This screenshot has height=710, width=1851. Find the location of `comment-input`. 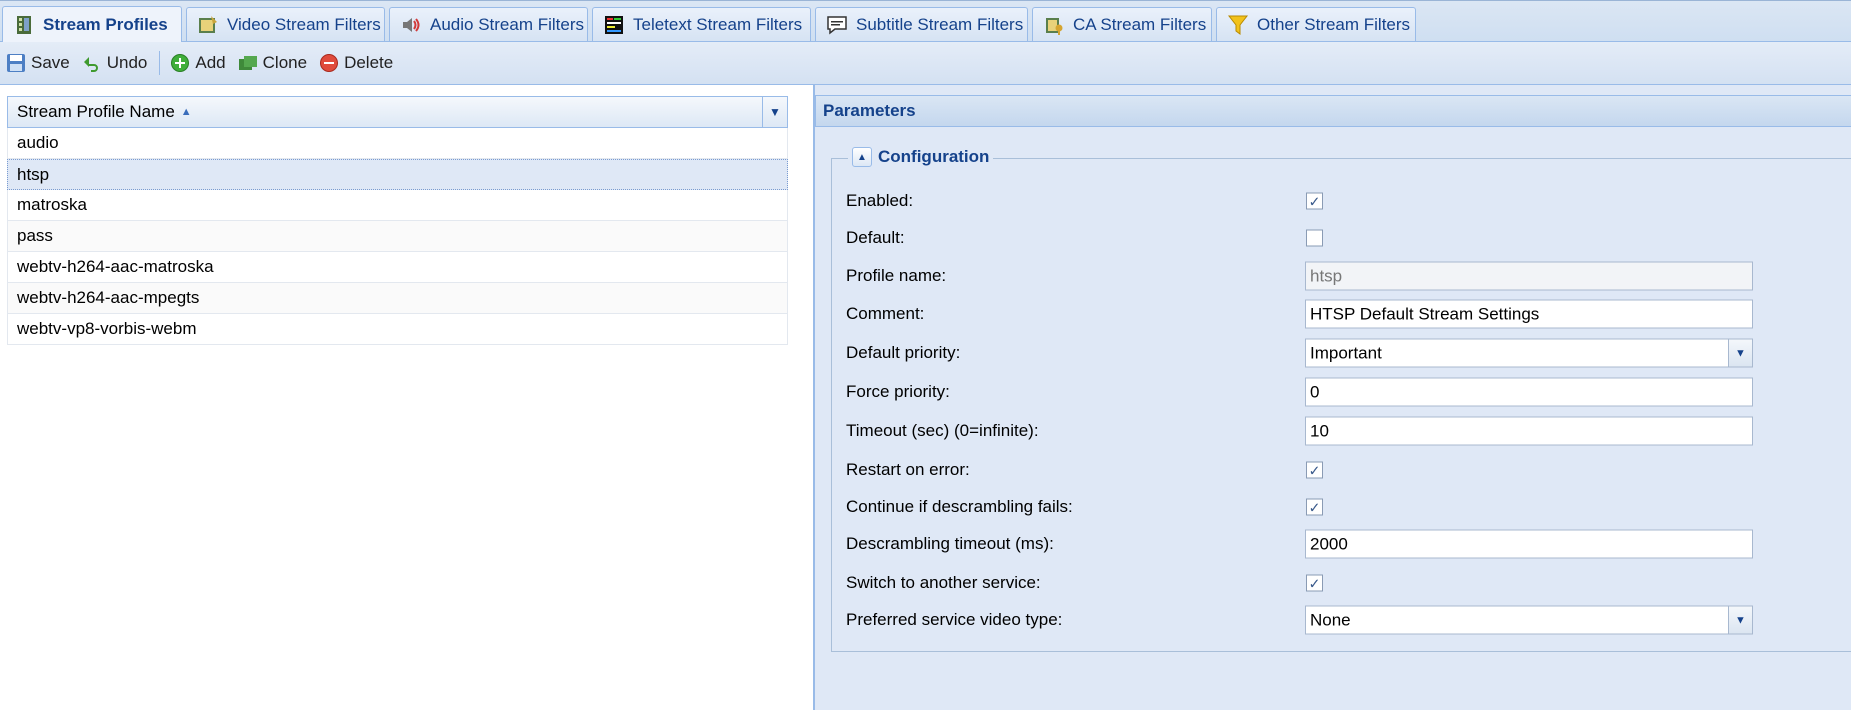

comment-input is located at coordinates (1529, 314).